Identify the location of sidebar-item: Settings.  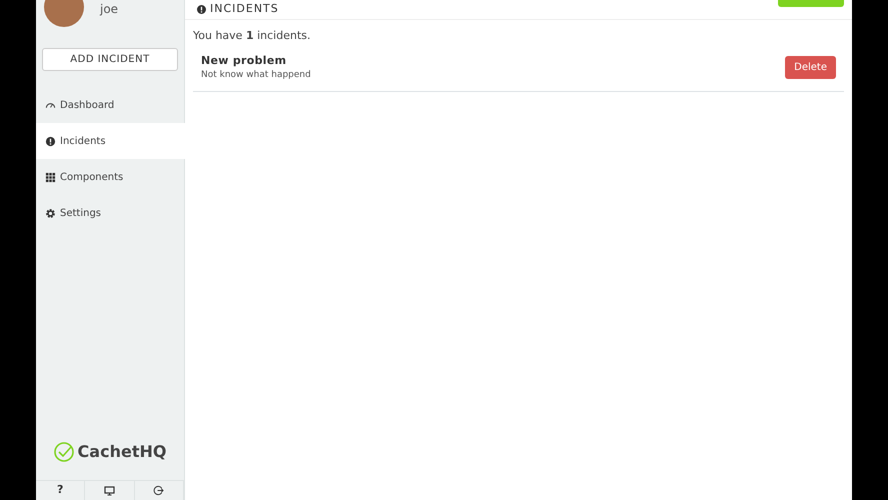
(110, 213).